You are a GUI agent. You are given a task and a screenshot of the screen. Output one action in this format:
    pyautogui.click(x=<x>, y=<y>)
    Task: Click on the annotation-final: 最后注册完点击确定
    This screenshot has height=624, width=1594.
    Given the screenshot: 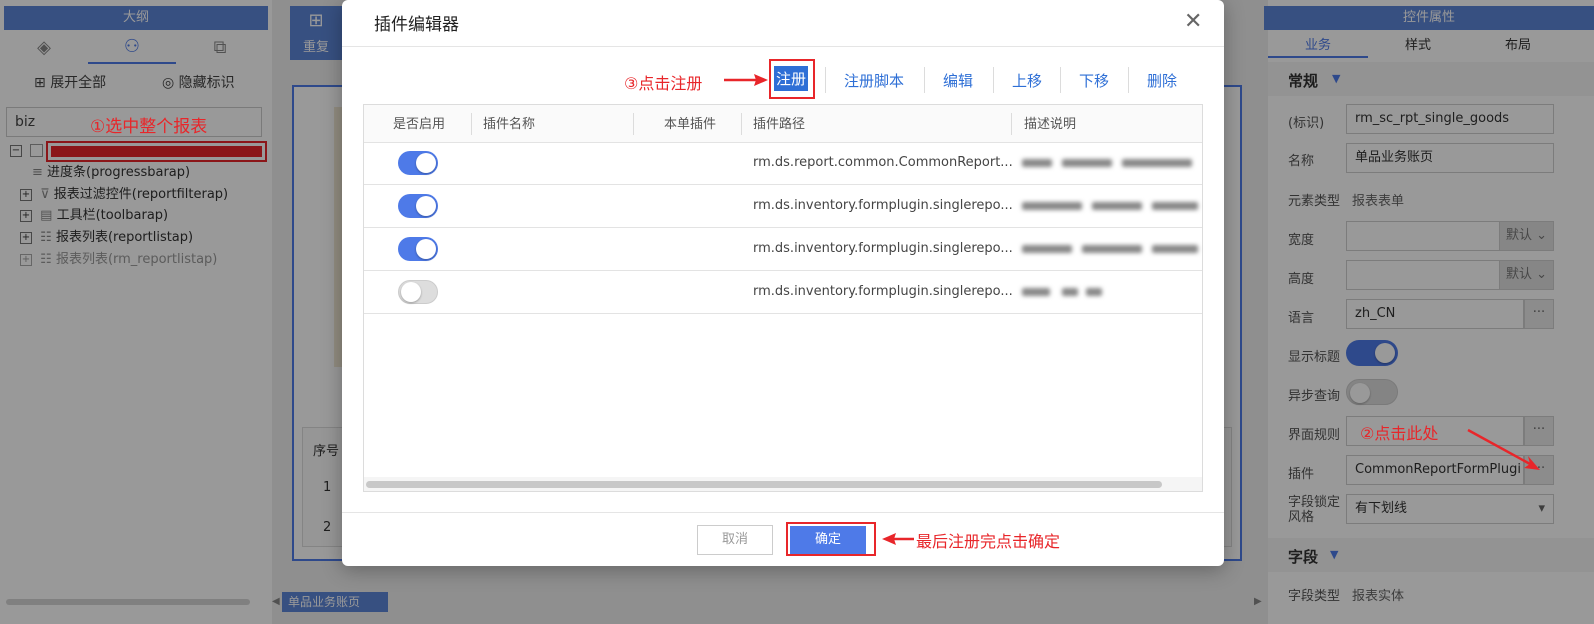 What is the action you would take?
    pyautogui.click(x=988, y=541)
    